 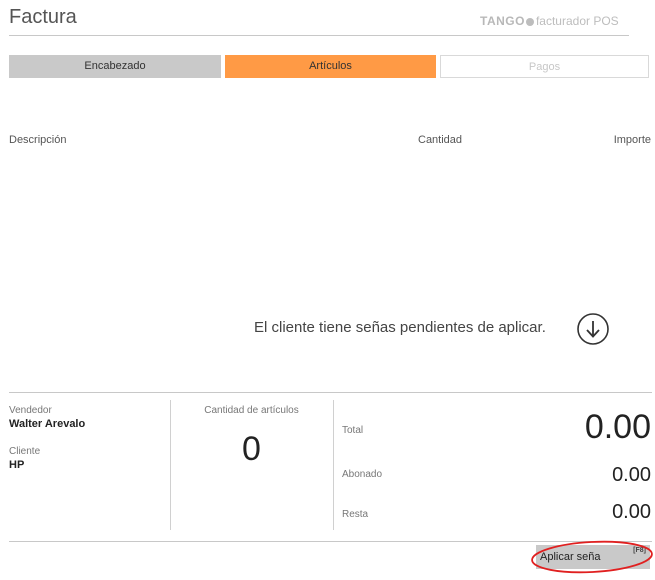 What do you see at coordinates (577, 21) in the screenshot?
I see `brand-product-name: facturador POS` at bounding box center [577, 21].